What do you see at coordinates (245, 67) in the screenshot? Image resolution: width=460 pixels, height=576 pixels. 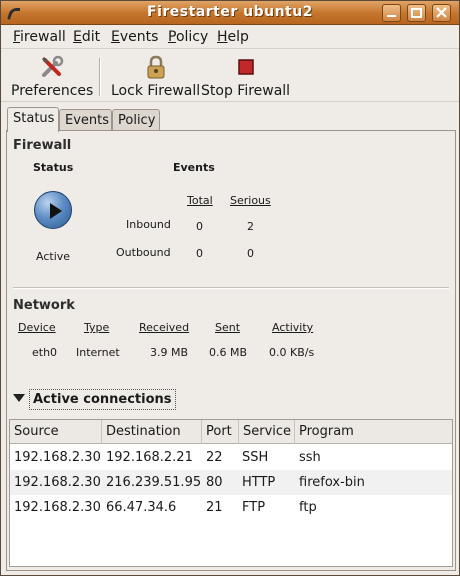 I see `stop-icon` at bounding box center [245, 67].